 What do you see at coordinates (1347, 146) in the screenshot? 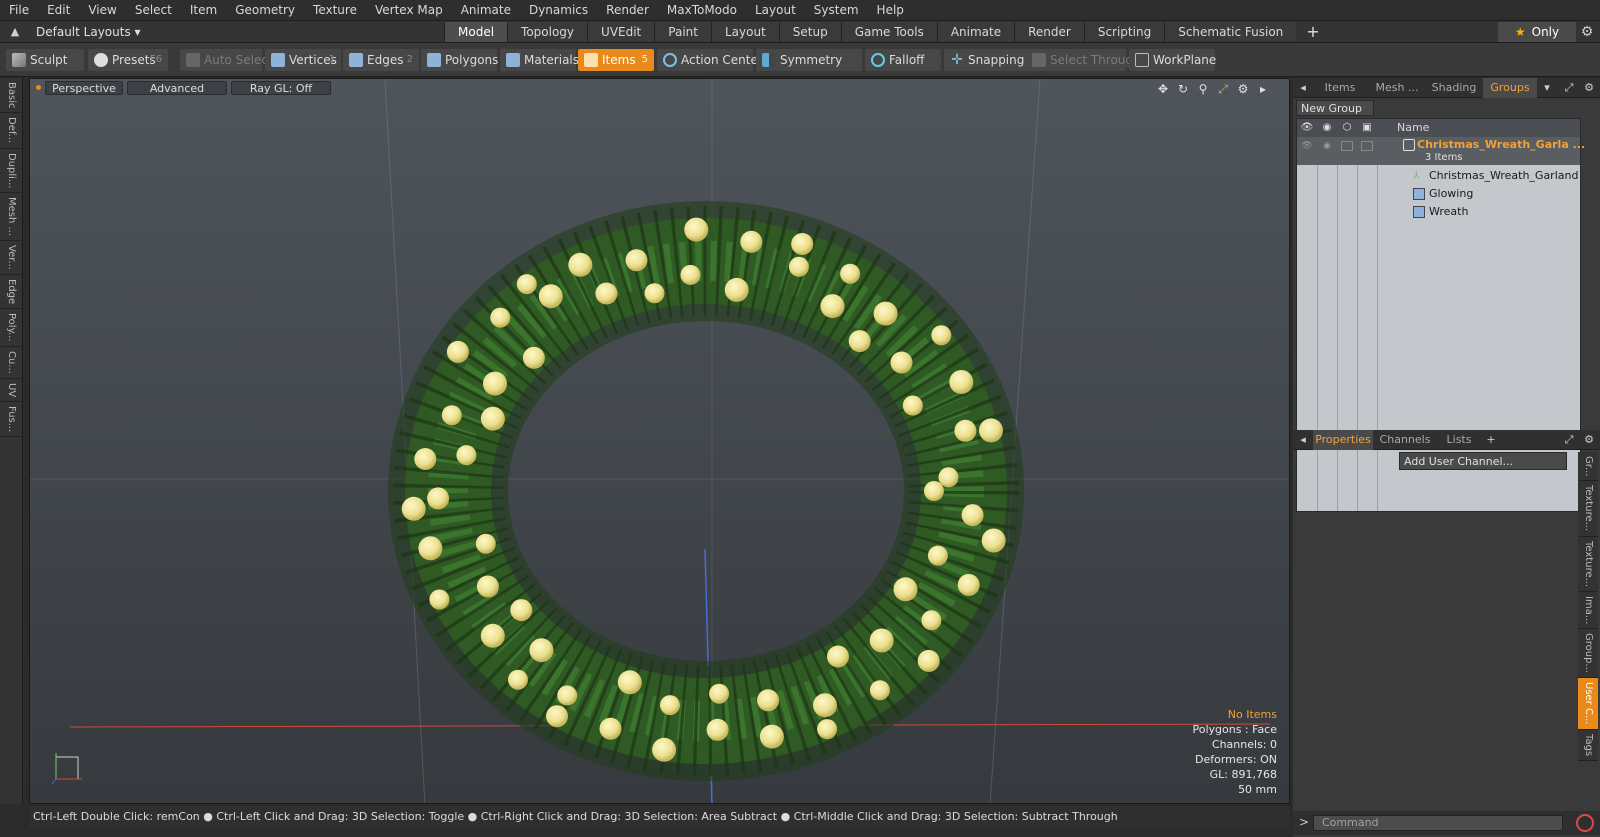
I see `lock-checkbox` at bounding box center [1347, 146].